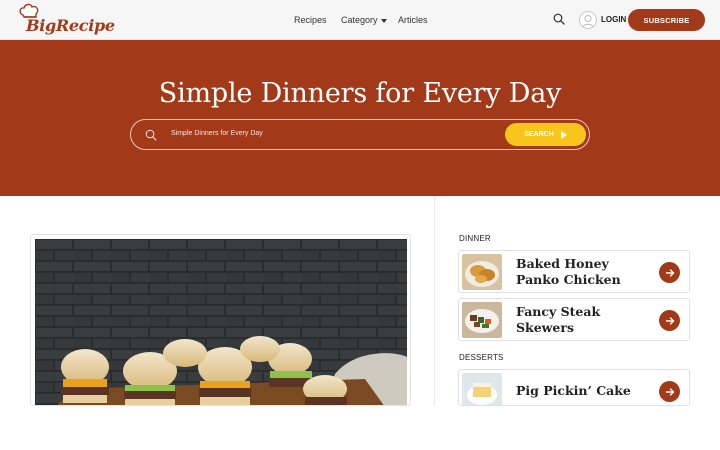  I want to click on subscribe-button: SUBSCRIBE, so click(666, 20).